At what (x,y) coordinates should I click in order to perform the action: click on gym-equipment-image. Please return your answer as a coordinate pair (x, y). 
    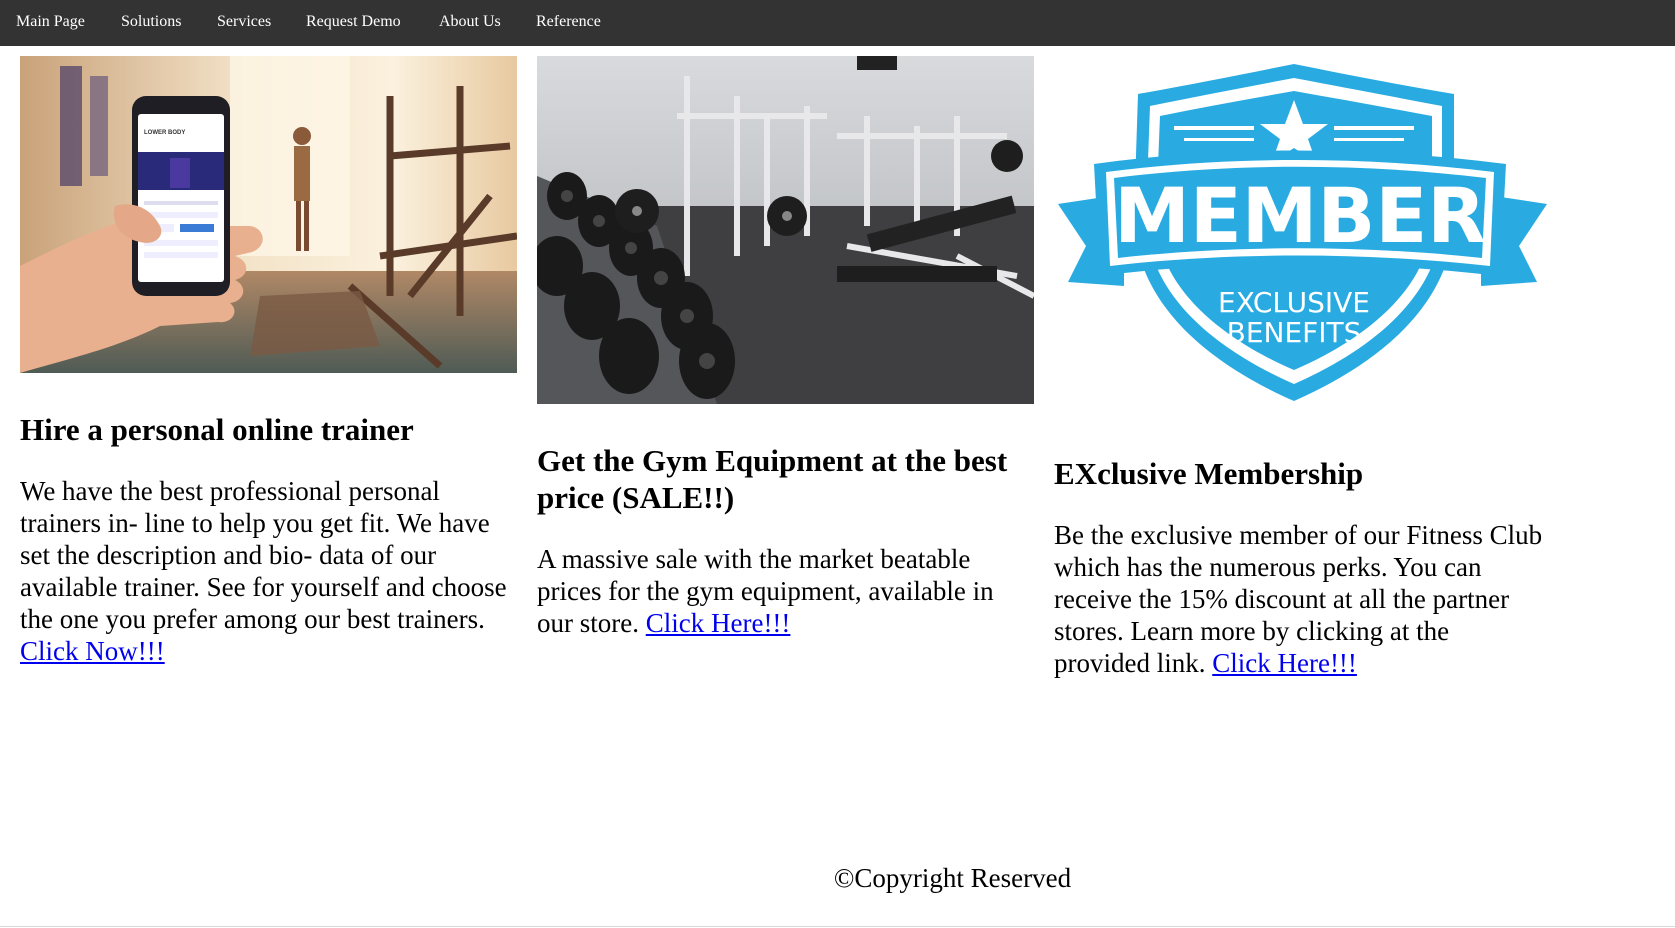
    Looking at the image, I should click on (785, 230).